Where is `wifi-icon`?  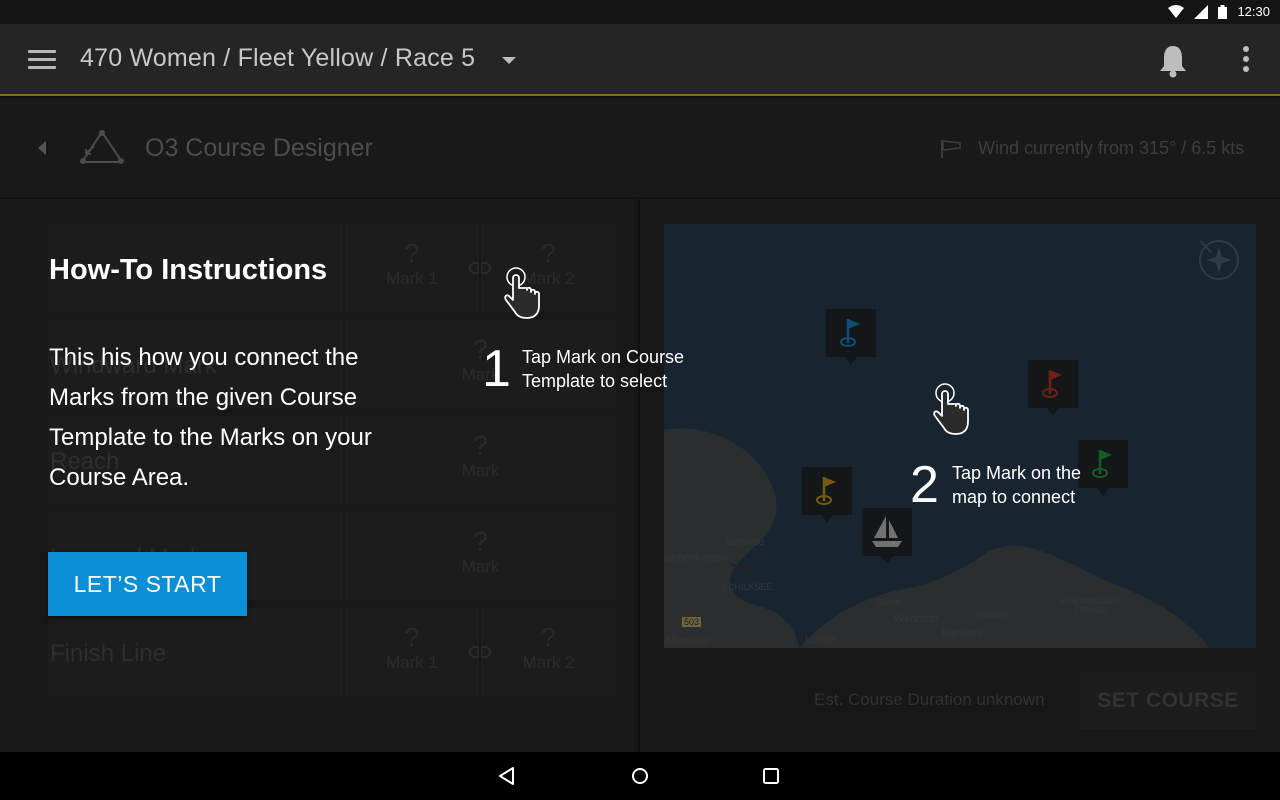 wifi-icon is located at coordinates (1176, 11).